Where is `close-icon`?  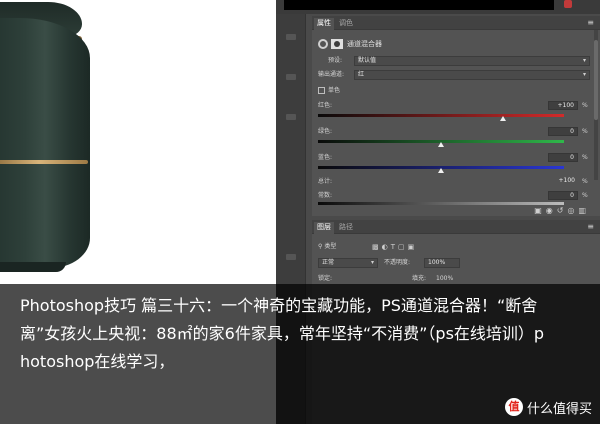
close-icon is located at coordinates (568, 4).